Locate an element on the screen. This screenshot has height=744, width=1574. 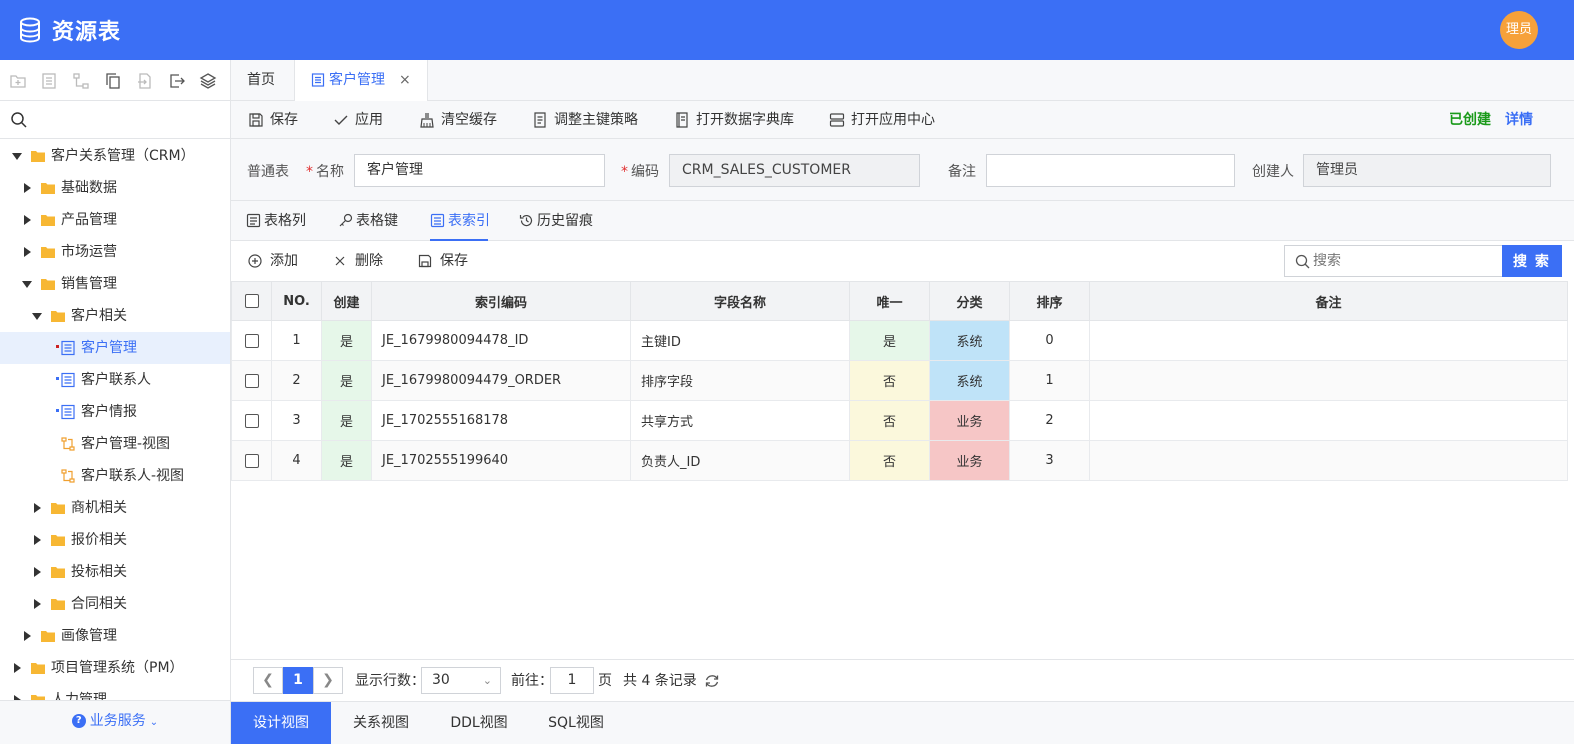
tree-item: 人力管理 is located at coordinates (115, 692).